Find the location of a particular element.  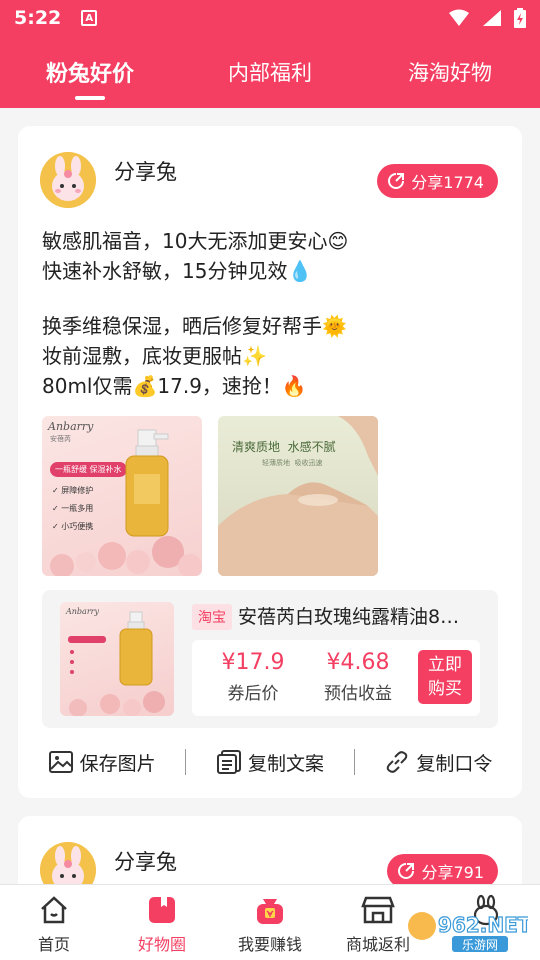

product-thumbnail: Anbarry is located at coordinates (117, 659).